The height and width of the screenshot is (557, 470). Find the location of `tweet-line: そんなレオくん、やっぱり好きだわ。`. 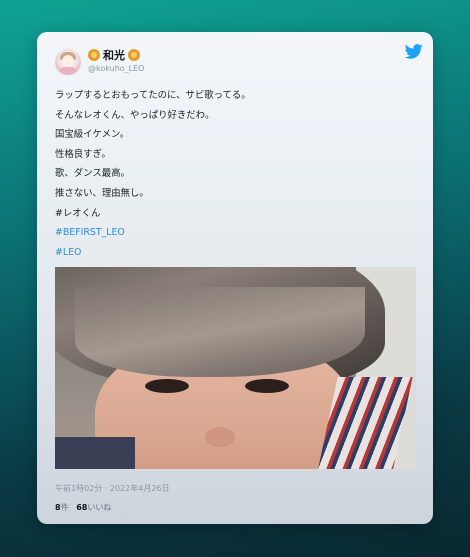

tweet-line: そんなレオくん、やっぱり好きだわ。 is located at coordinates (135, 115).